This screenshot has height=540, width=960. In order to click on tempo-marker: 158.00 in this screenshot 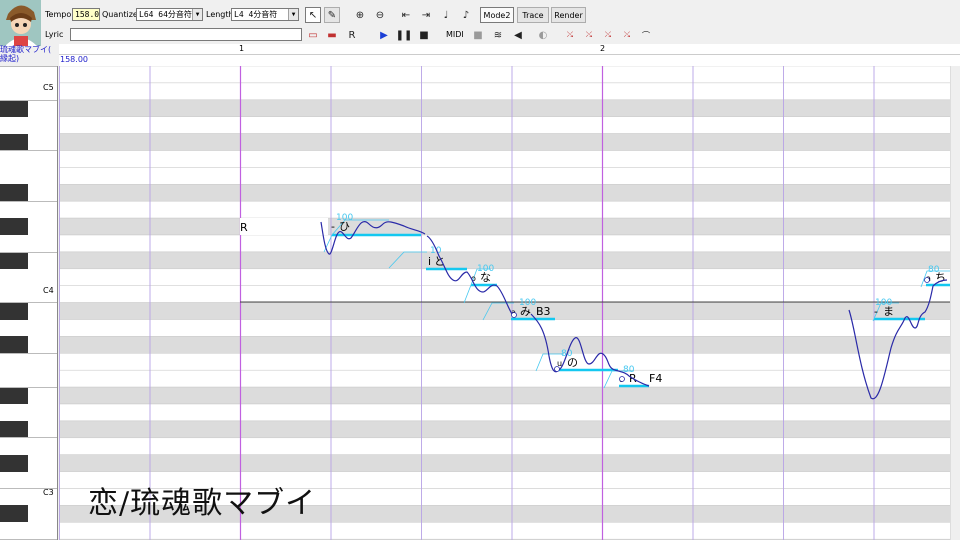, I will do `click(74, 59)`.